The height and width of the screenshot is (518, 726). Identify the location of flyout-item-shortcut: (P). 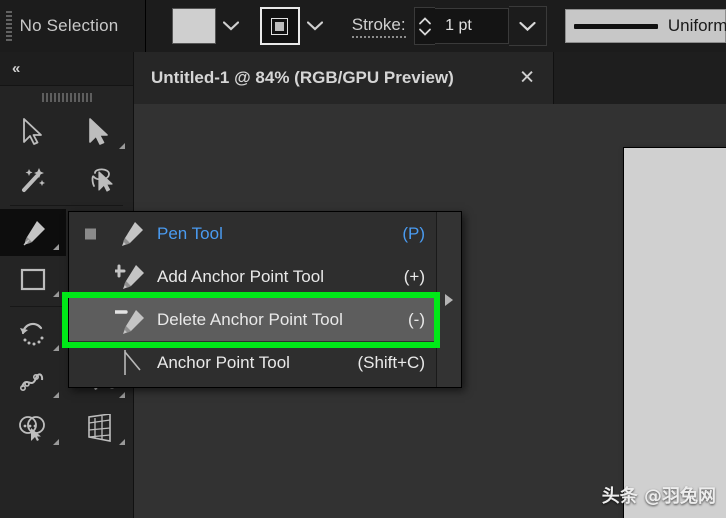
(413, 233).